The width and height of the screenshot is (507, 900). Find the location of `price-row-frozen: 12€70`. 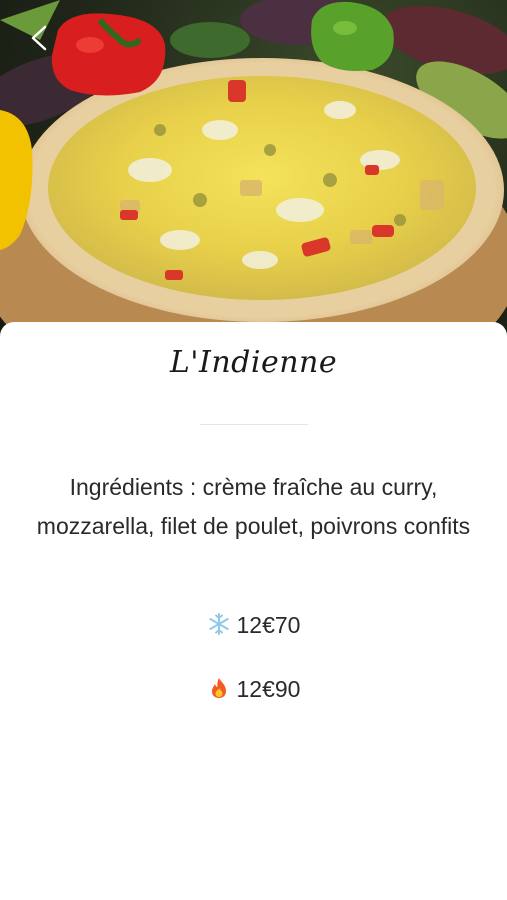

price-row-frozen: 12€70 is located at coordinates (253, 625).